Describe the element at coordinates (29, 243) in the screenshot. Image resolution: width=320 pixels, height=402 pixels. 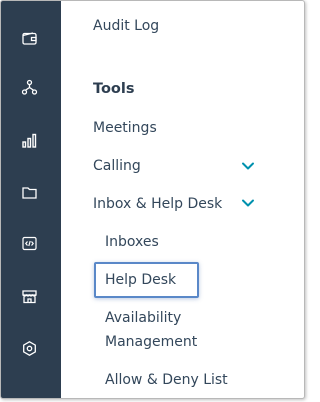
I see `code-icon` at that location.